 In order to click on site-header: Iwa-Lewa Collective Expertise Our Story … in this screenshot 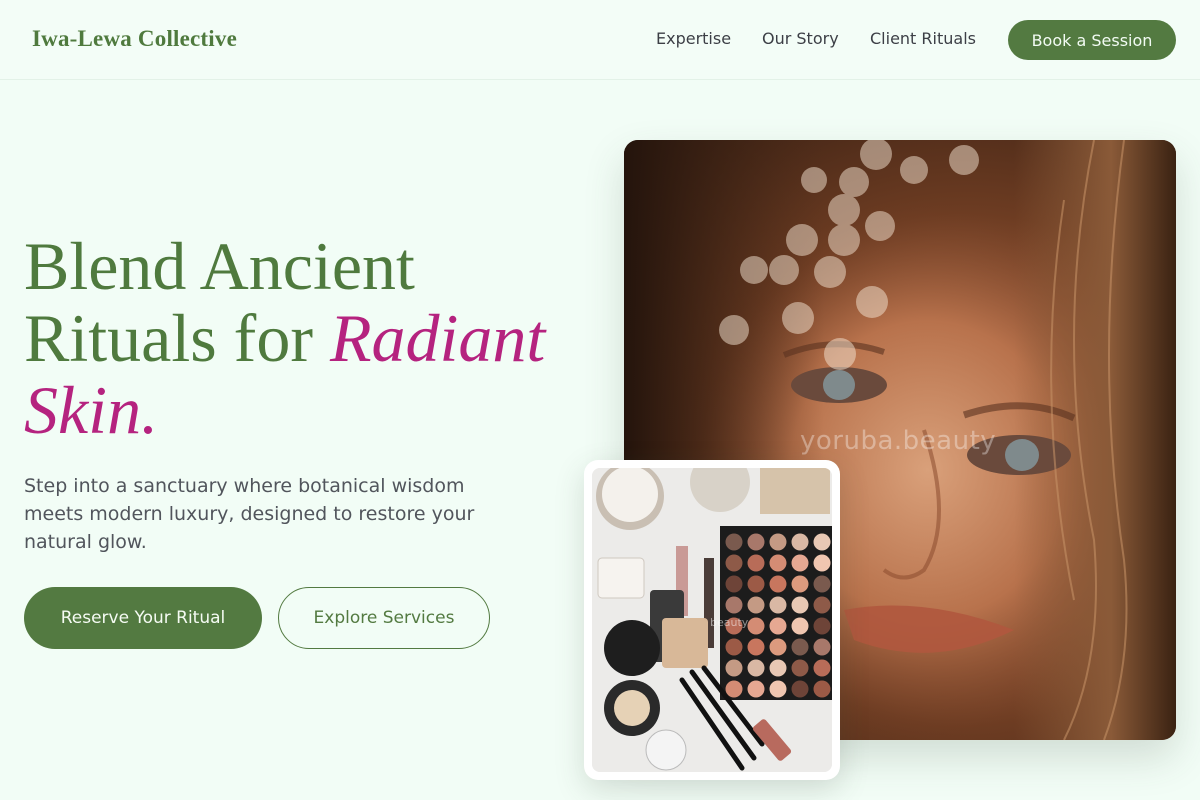, I will do `click(600, 40)`.